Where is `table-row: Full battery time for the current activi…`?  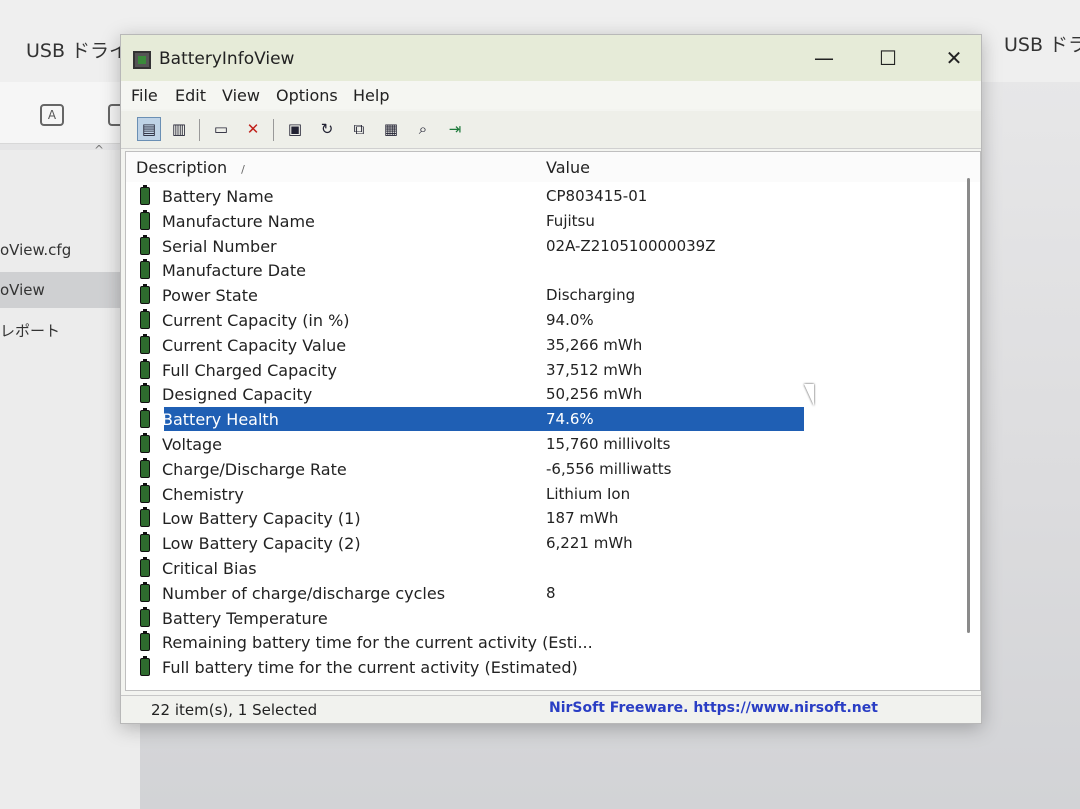
table-row: Full battery time for the current activi… is located at coordinates (536, 667).